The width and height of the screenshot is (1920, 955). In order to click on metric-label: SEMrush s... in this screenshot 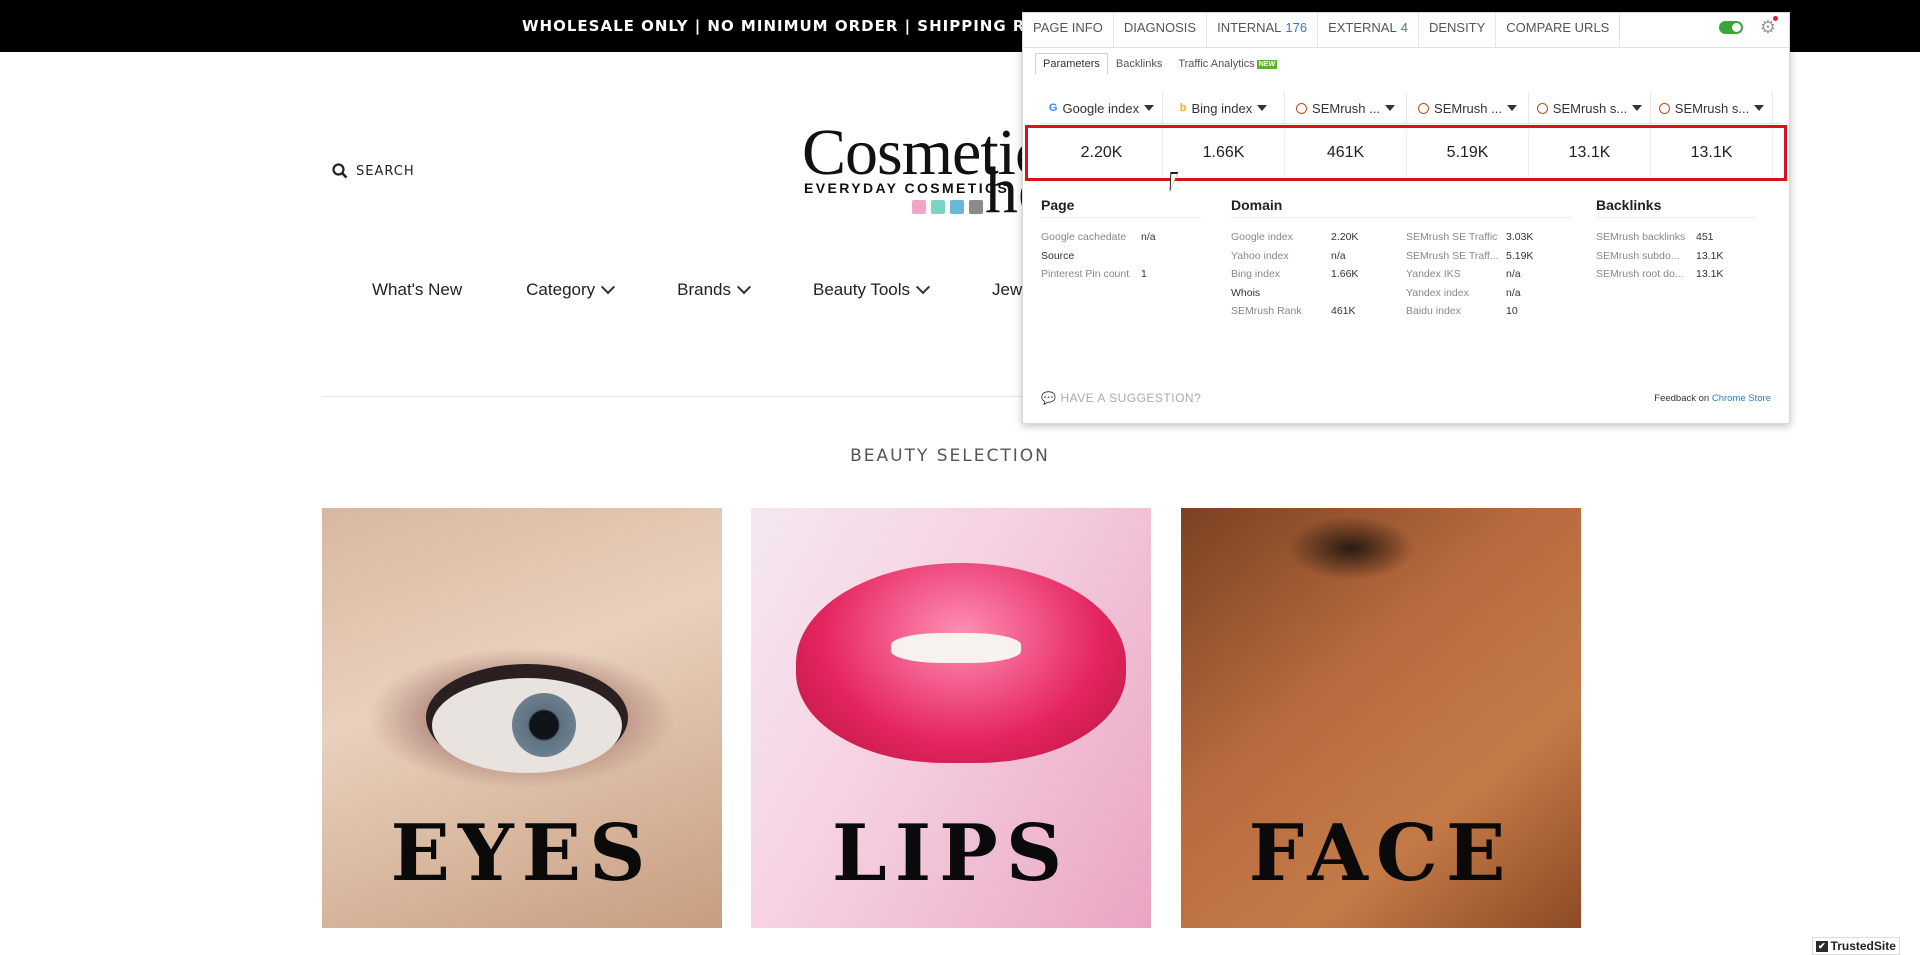, I will do `click(1590, 108)`.